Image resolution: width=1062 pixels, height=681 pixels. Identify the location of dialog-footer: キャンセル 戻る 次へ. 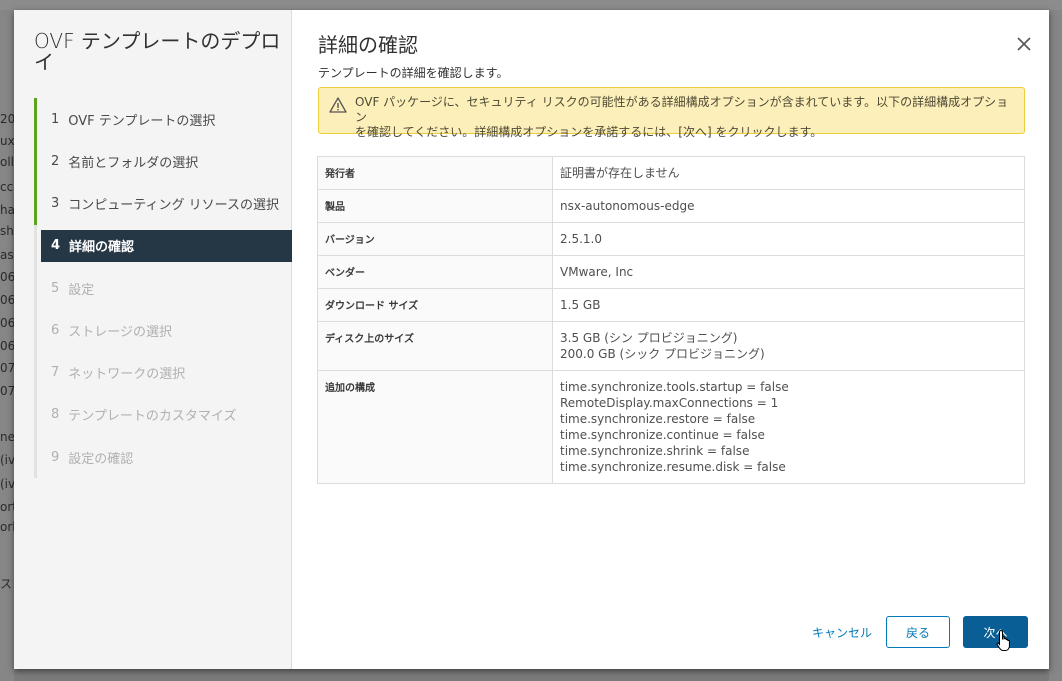
(920, 633).